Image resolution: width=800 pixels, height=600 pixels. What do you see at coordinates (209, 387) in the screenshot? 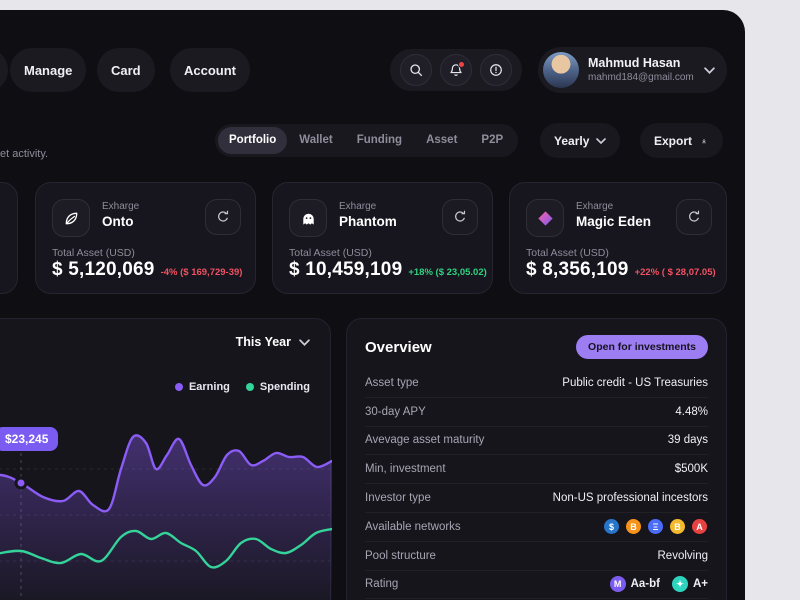
I see `legend-label: Earning` at bounding box center [209, 387].